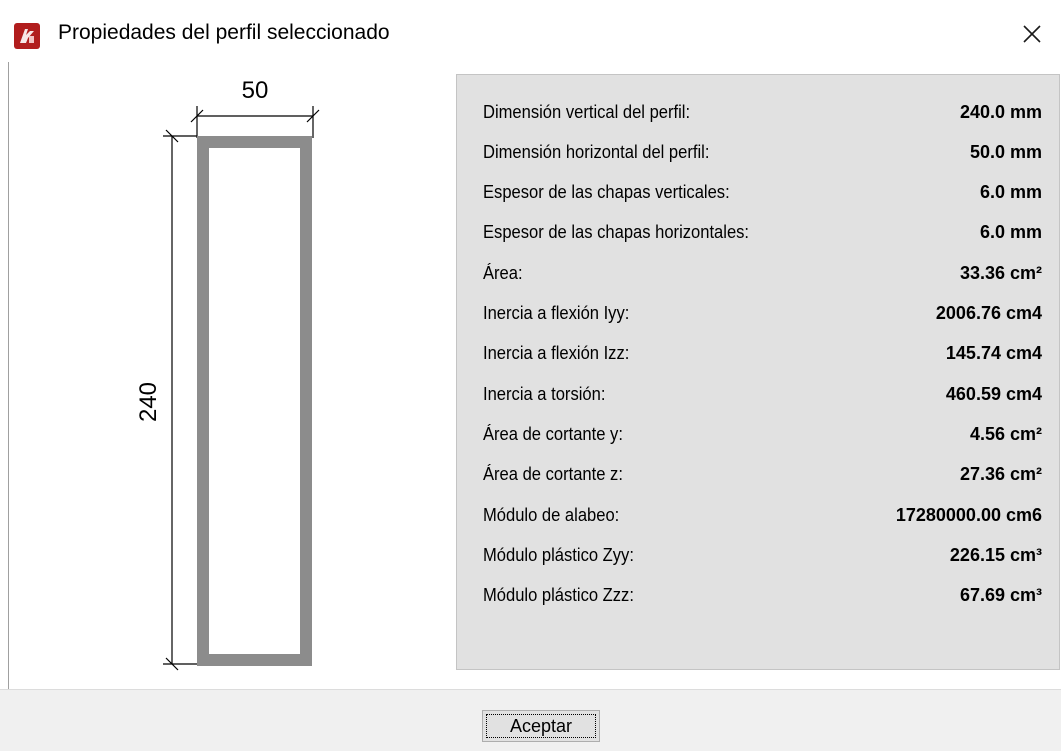  What do you see at coordinates (1005, 433) in the screenshot?
I see `property-value: 4.56 cm²` at bounding box center [1005, 433].